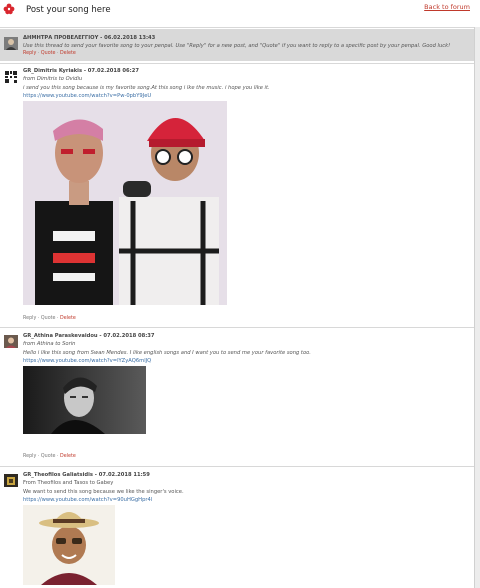  I want to click on post-header: ΔΗΜΗΤΡΑ ΠΡΟΒΕΛΕΓΓΙΟΥ - 06.02.2018 13:43, so click(89, 38).